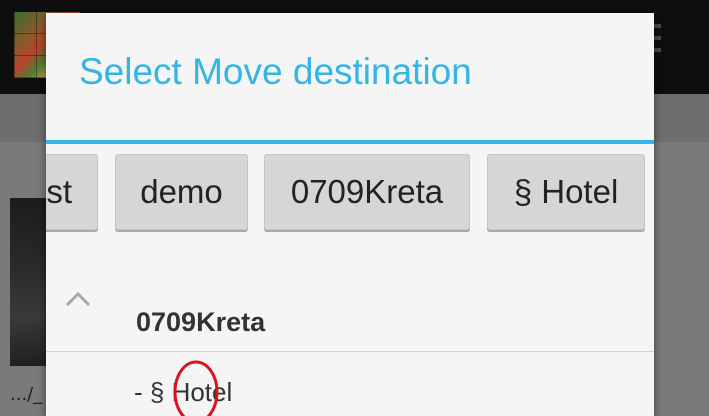 Image resolution: width=709 pixels, height=416 pixels. I want to click on title-divider, so click(350, 142).